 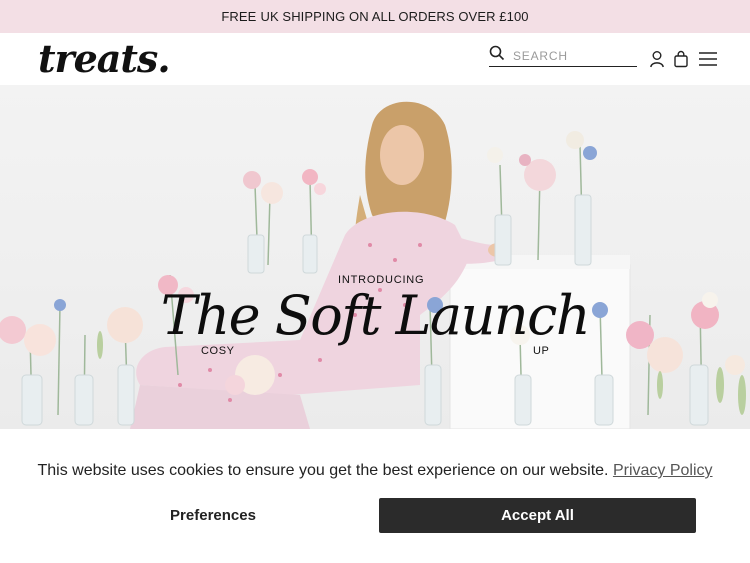 What do you see at coordinates (218, 351) in the screenshot?
I see `hero-tag-left: COSY` at bounding box center [218, 351].